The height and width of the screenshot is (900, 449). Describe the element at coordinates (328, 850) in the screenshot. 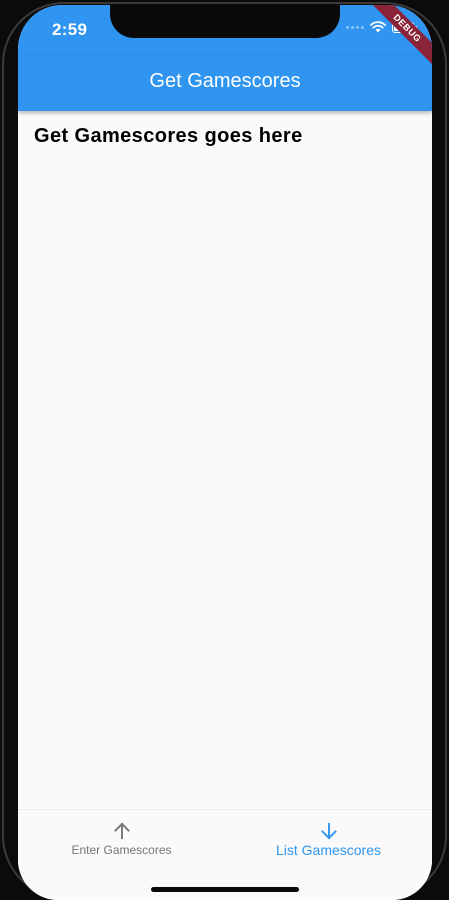

I see `nav-label-list-gamescores: List Gamescores` at that location.